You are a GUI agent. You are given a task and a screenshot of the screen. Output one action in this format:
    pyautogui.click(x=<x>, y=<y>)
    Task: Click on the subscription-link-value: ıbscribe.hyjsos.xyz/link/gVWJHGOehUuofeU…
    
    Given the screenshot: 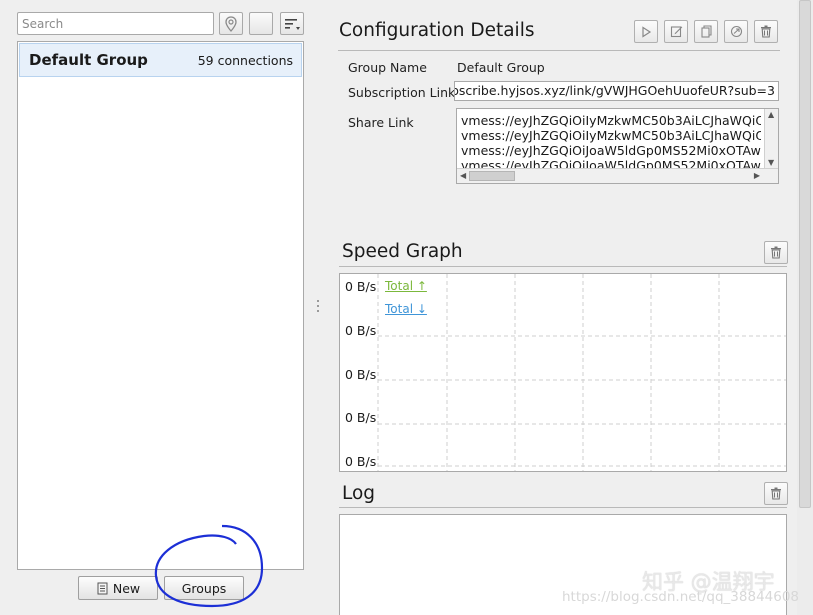 What is the action you would take?
    pyautogui.click(x=614, y=90)
    